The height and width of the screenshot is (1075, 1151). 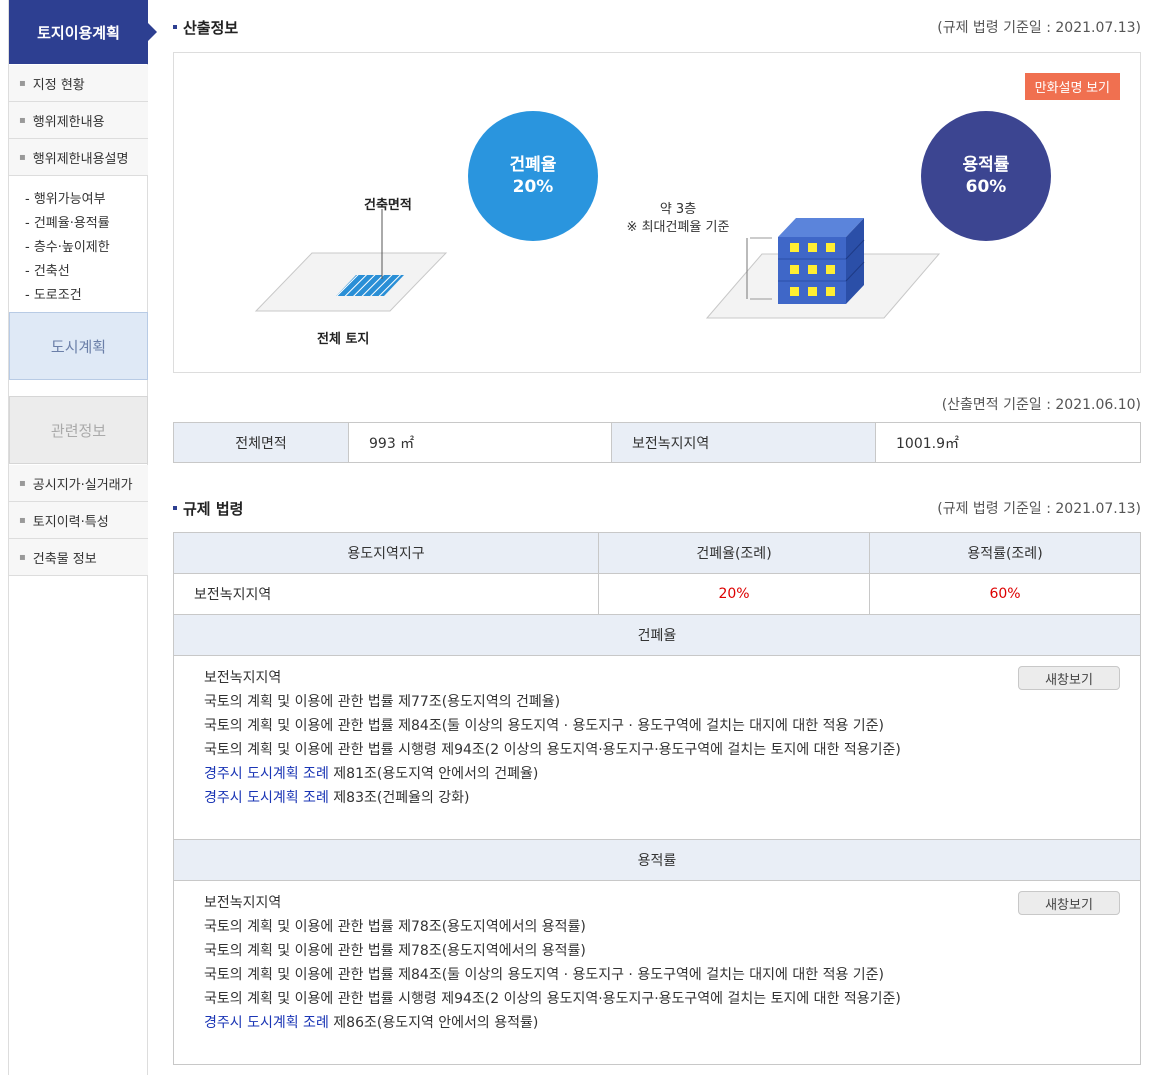 I want to click on land-plot-illustration, so click(x=351, y=260).